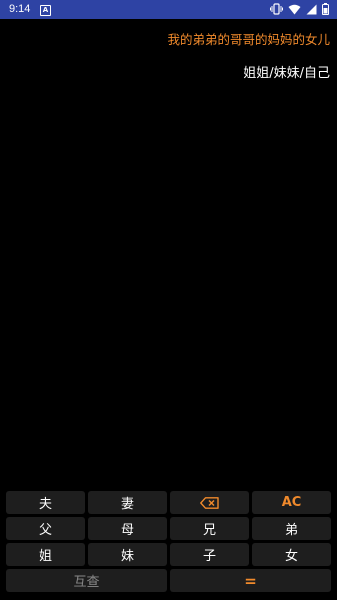  I want to click on key-father: 父, so click(45, 528).